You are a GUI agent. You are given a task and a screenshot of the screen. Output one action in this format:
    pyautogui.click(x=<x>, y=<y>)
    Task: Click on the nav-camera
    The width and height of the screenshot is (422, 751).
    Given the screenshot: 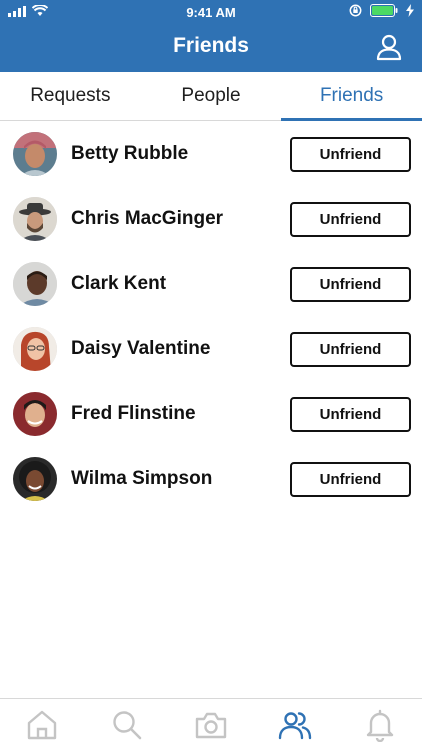 What is the action you would take?
    pyautogui.click(x=211, y=725)
    